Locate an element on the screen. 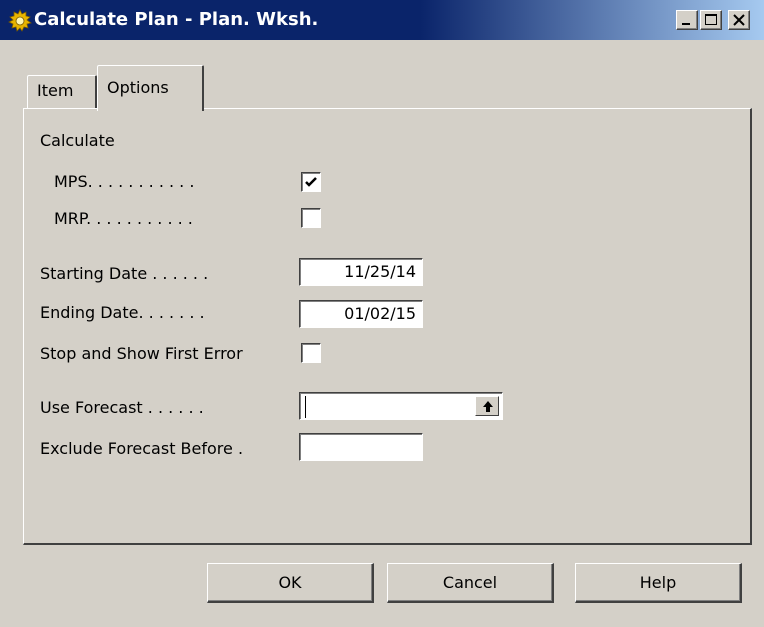 This screenshot has width=764, height=627. help-button: Help is located at coordinates (658, 583).